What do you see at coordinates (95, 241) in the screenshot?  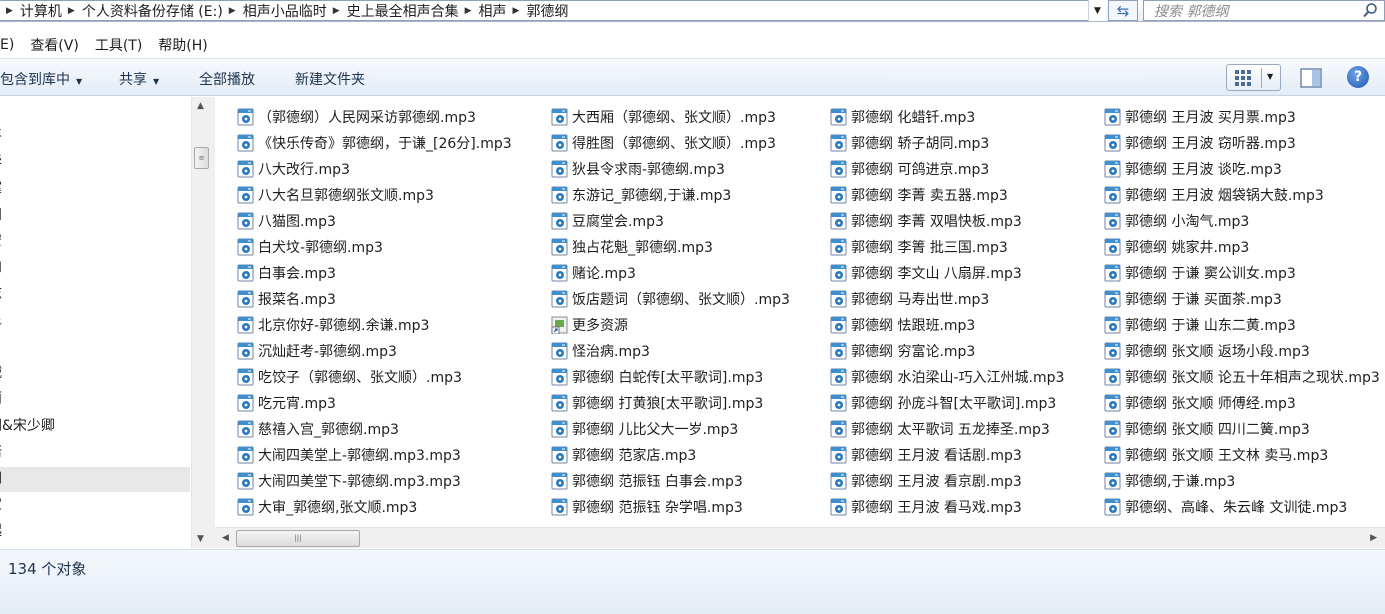 I see `nav-item: 常连安` at bounding box center [95, 241].